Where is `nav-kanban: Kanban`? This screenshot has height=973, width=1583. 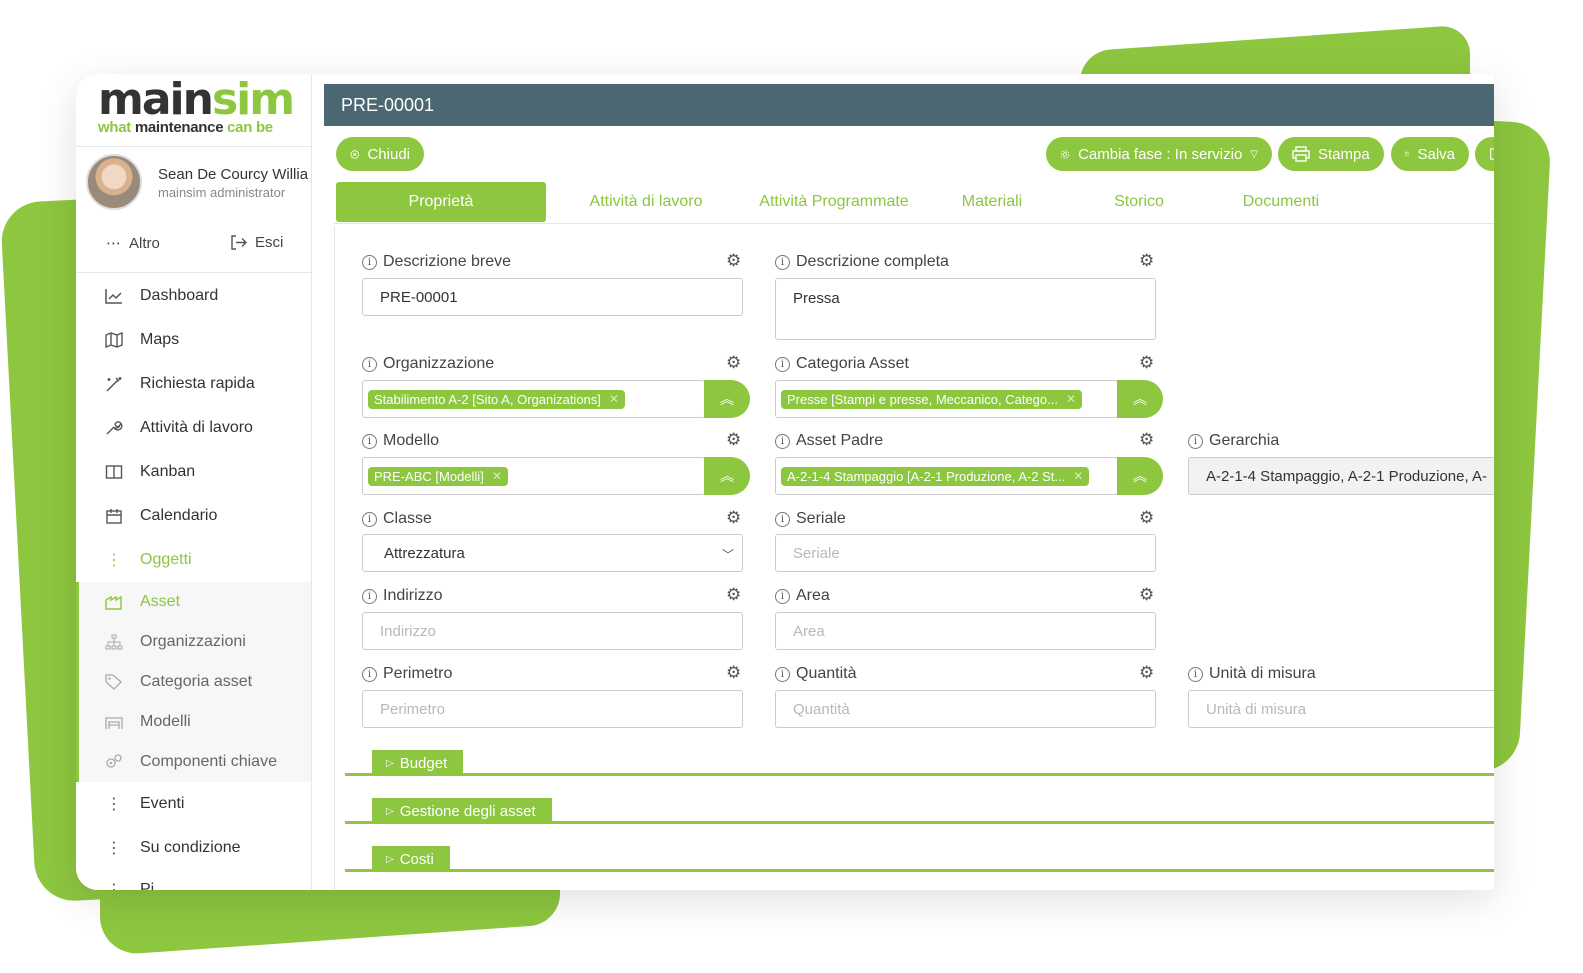
nav-kanban: Kanban is located at coordinates (193, 472).